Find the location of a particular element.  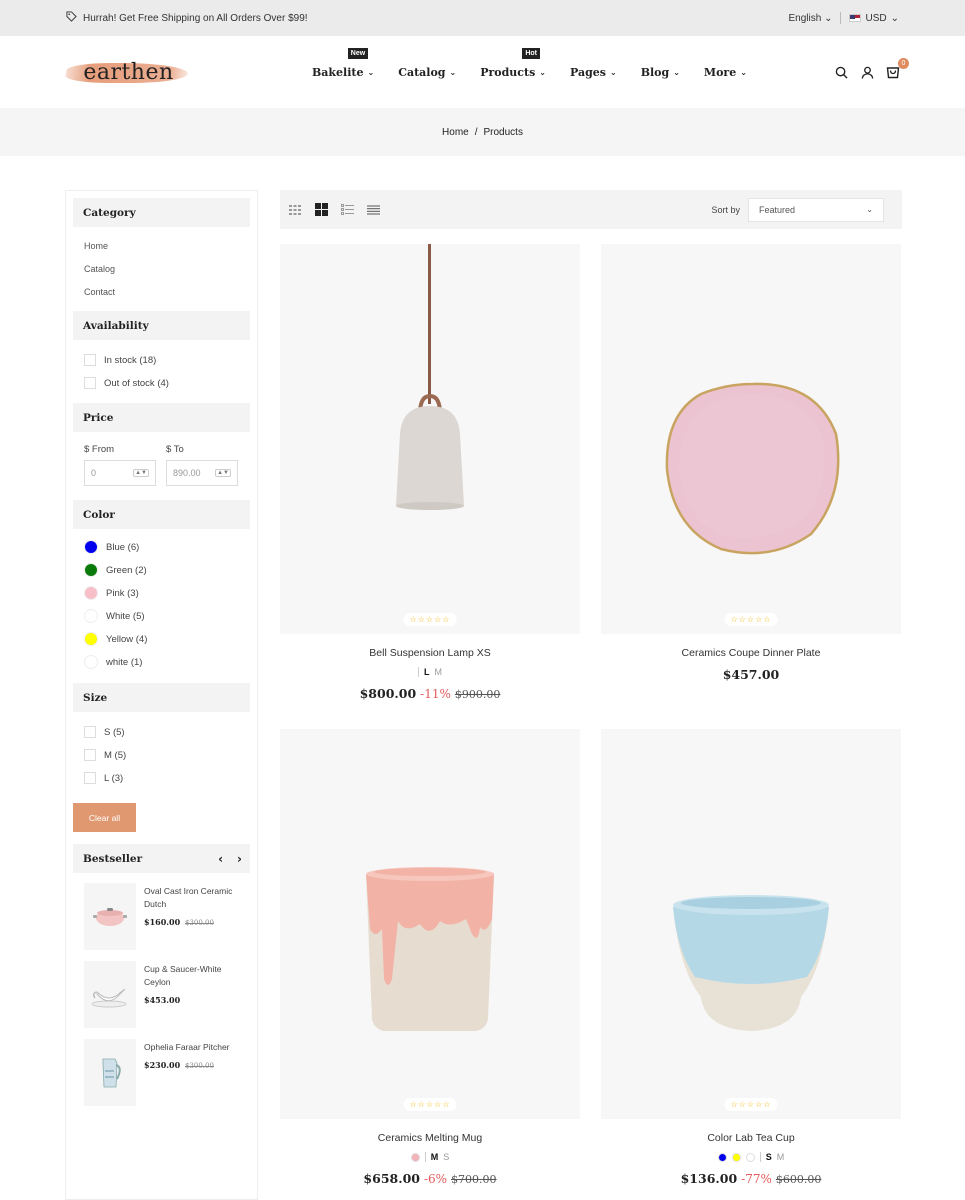

product-variants: S M is located at coordinates (751, 1157).